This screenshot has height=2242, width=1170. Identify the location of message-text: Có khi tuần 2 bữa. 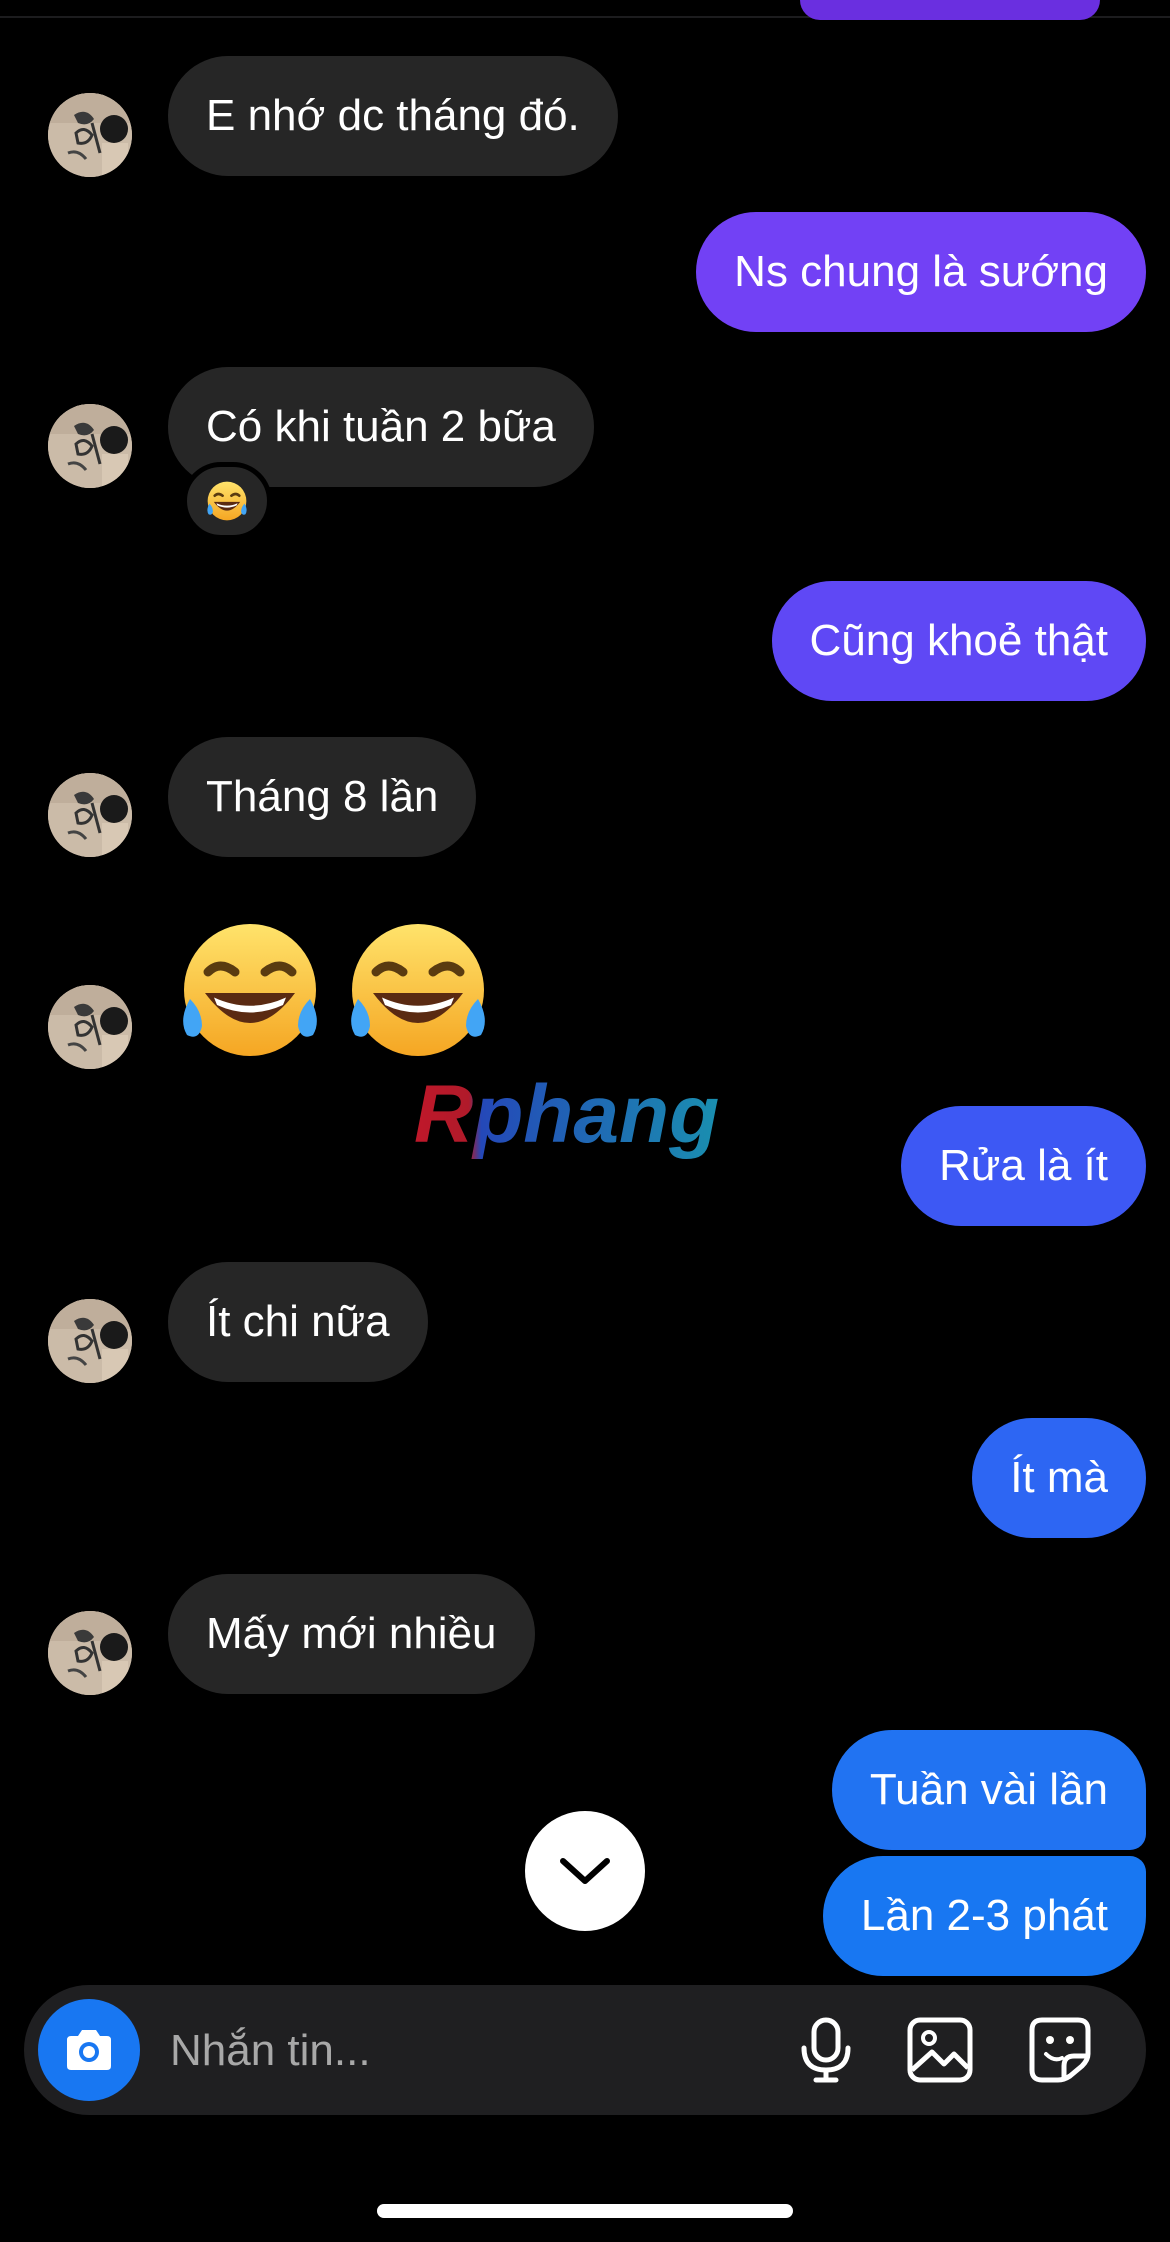
(381, 426).